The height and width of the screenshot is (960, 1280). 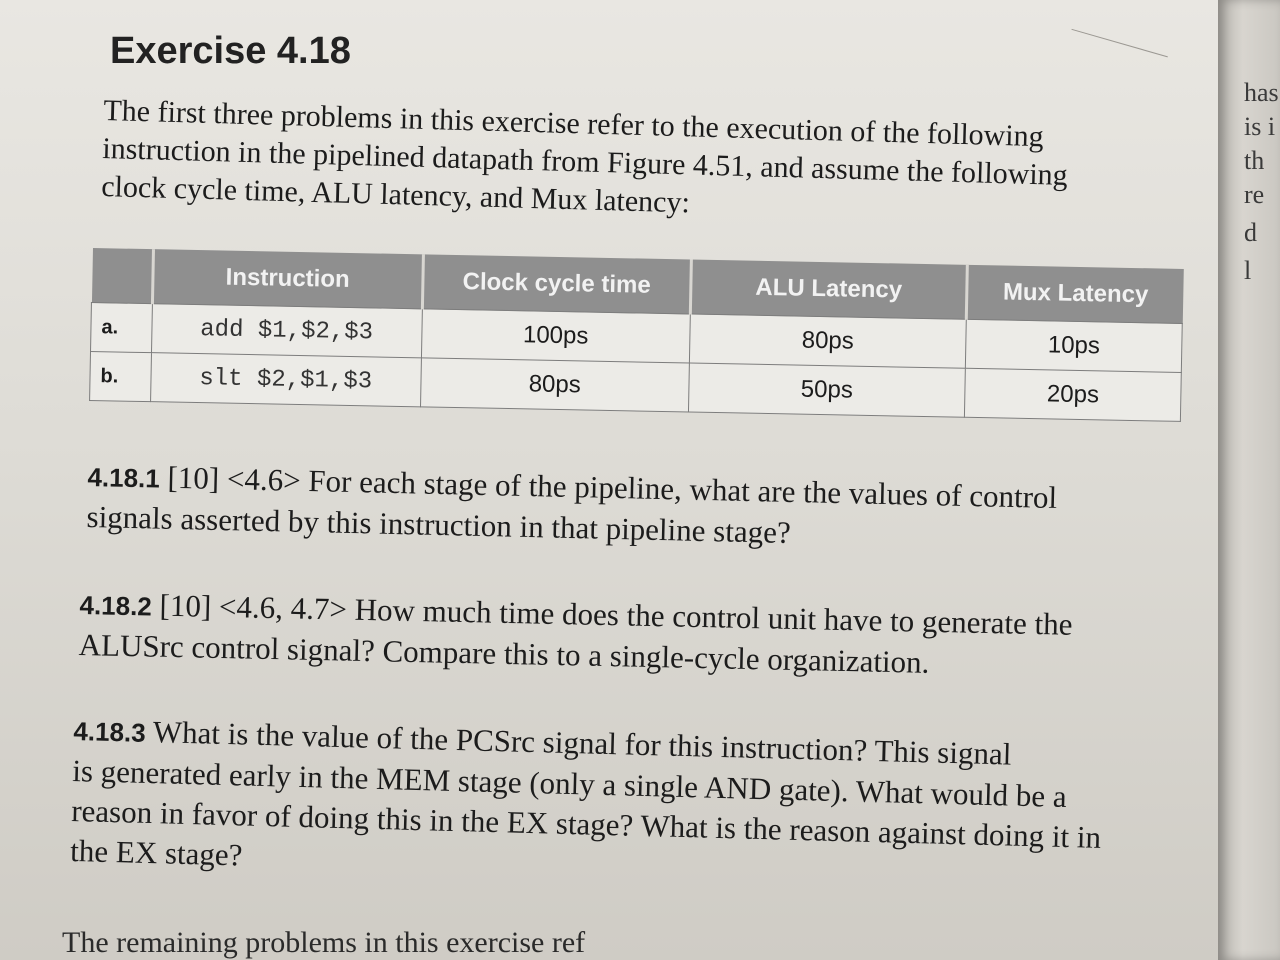 I want to click on adjacent-page-edge: has is i th re d l, so click(x=1249, y=480).